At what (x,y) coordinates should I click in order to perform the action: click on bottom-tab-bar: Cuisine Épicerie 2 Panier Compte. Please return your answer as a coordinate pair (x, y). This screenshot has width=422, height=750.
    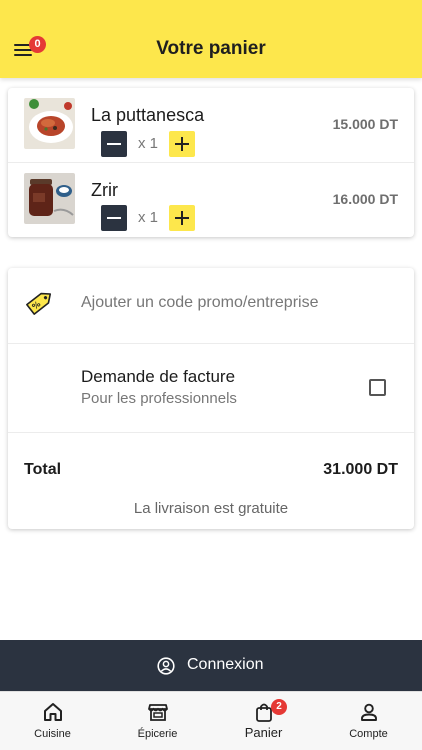
    Looking at the image, I should click on (211, 720).